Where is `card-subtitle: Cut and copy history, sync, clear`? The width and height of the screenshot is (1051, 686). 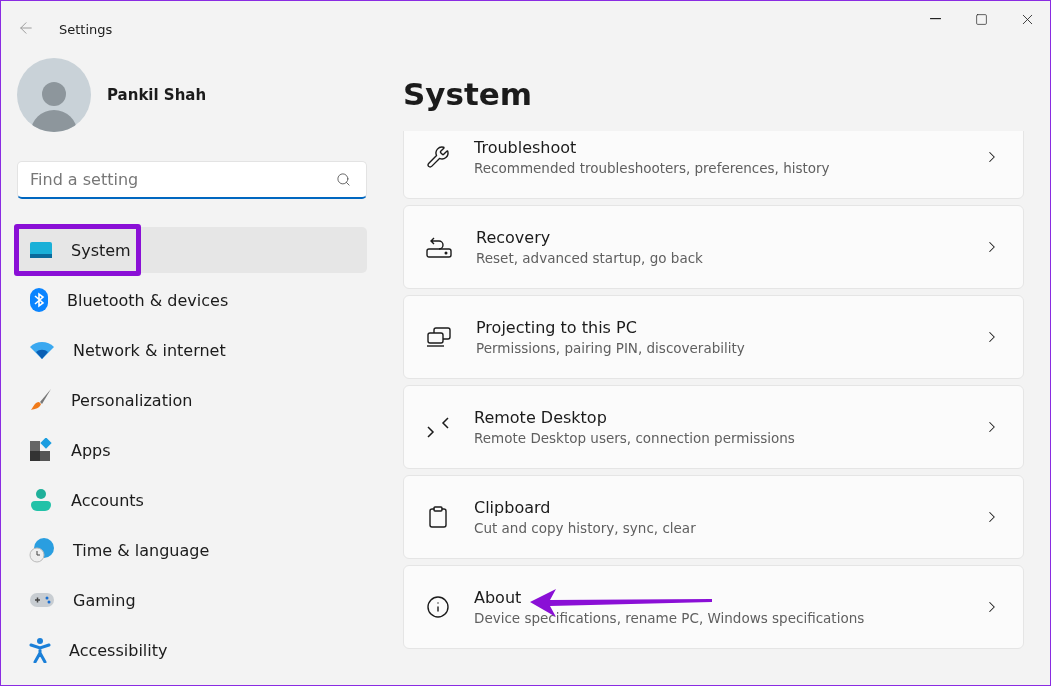 card-subtitle: Cut and copy history, sync, clear is located at coordinates (585, 528).